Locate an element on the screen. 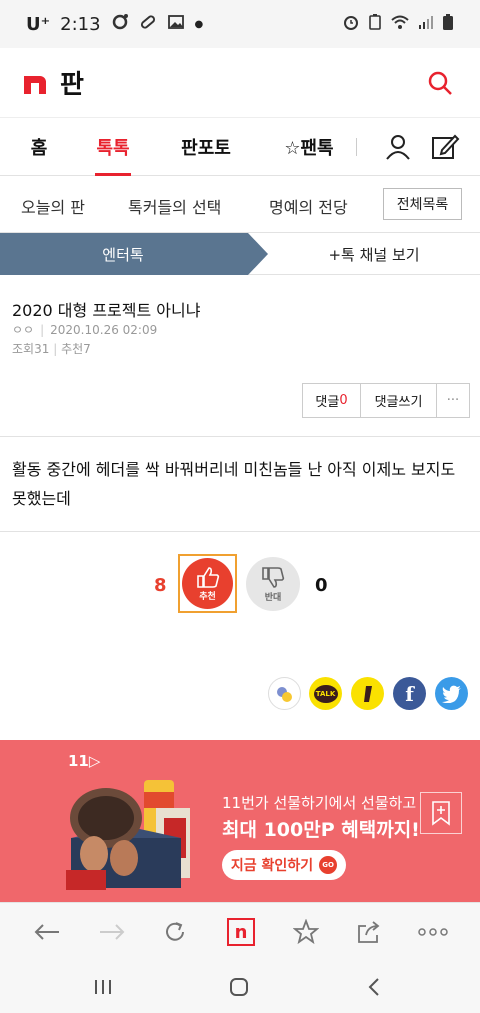 The height and width of the screenshot is (1013, 480). tab-panphoto: 판포토 is located at coordinates (206, 147).